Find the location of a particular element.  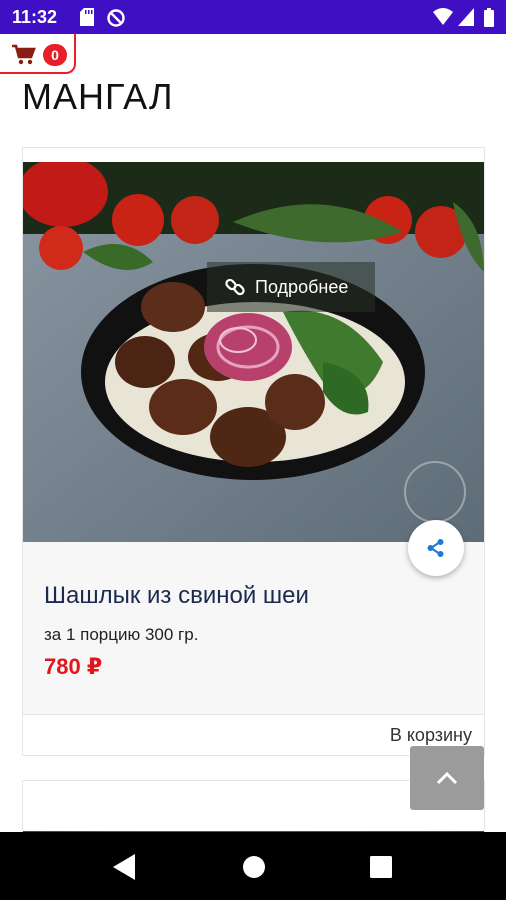

wifi-icon is located at coordinates (443, 16).